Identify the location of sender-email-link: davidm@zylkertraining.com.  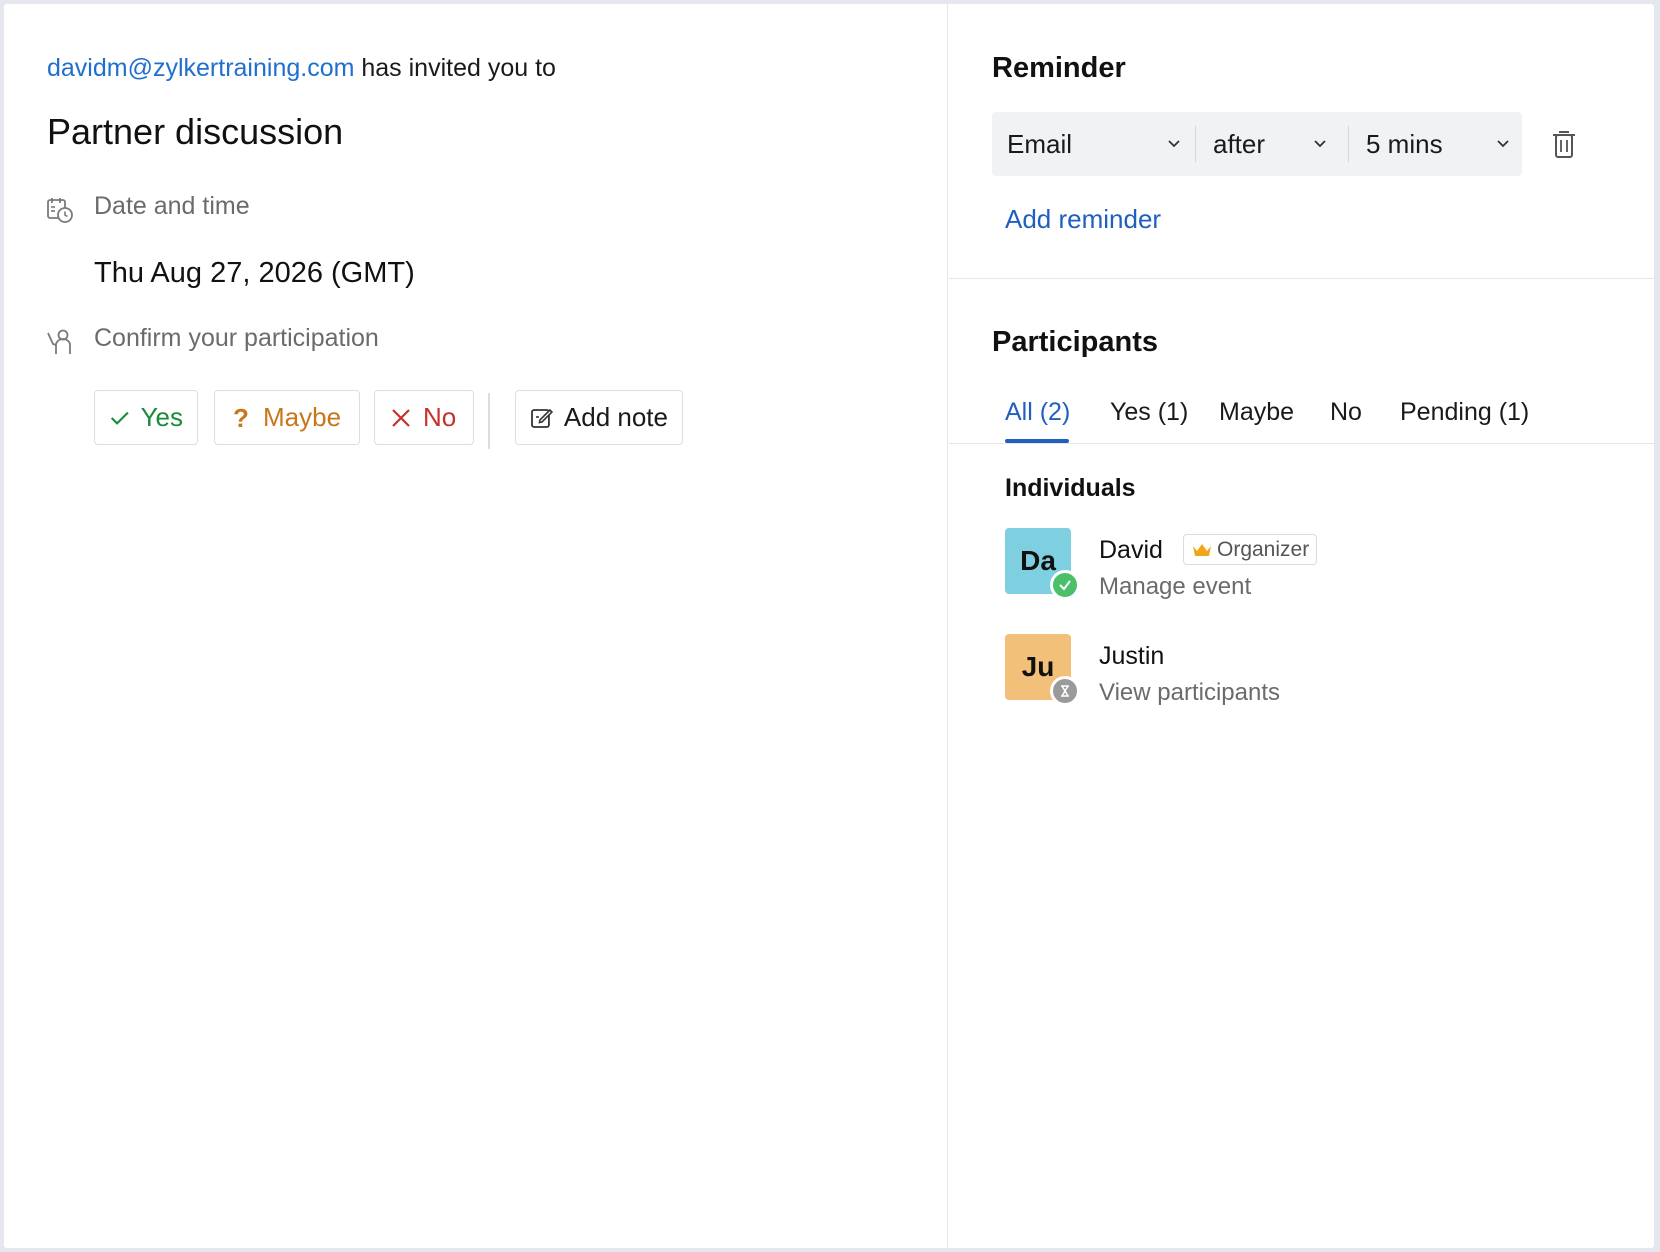
(200, 68).